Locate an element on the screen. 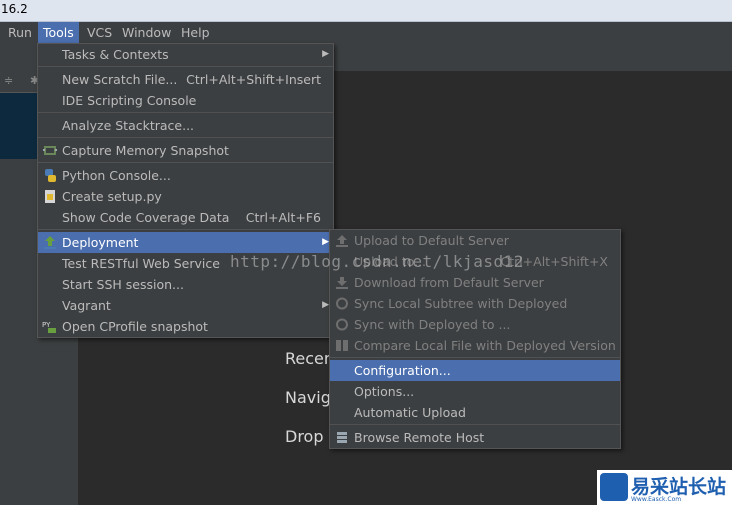  menu-item-tasks-contexts: Tasks & Contexts ▶ is located at coordinates (185, 54).